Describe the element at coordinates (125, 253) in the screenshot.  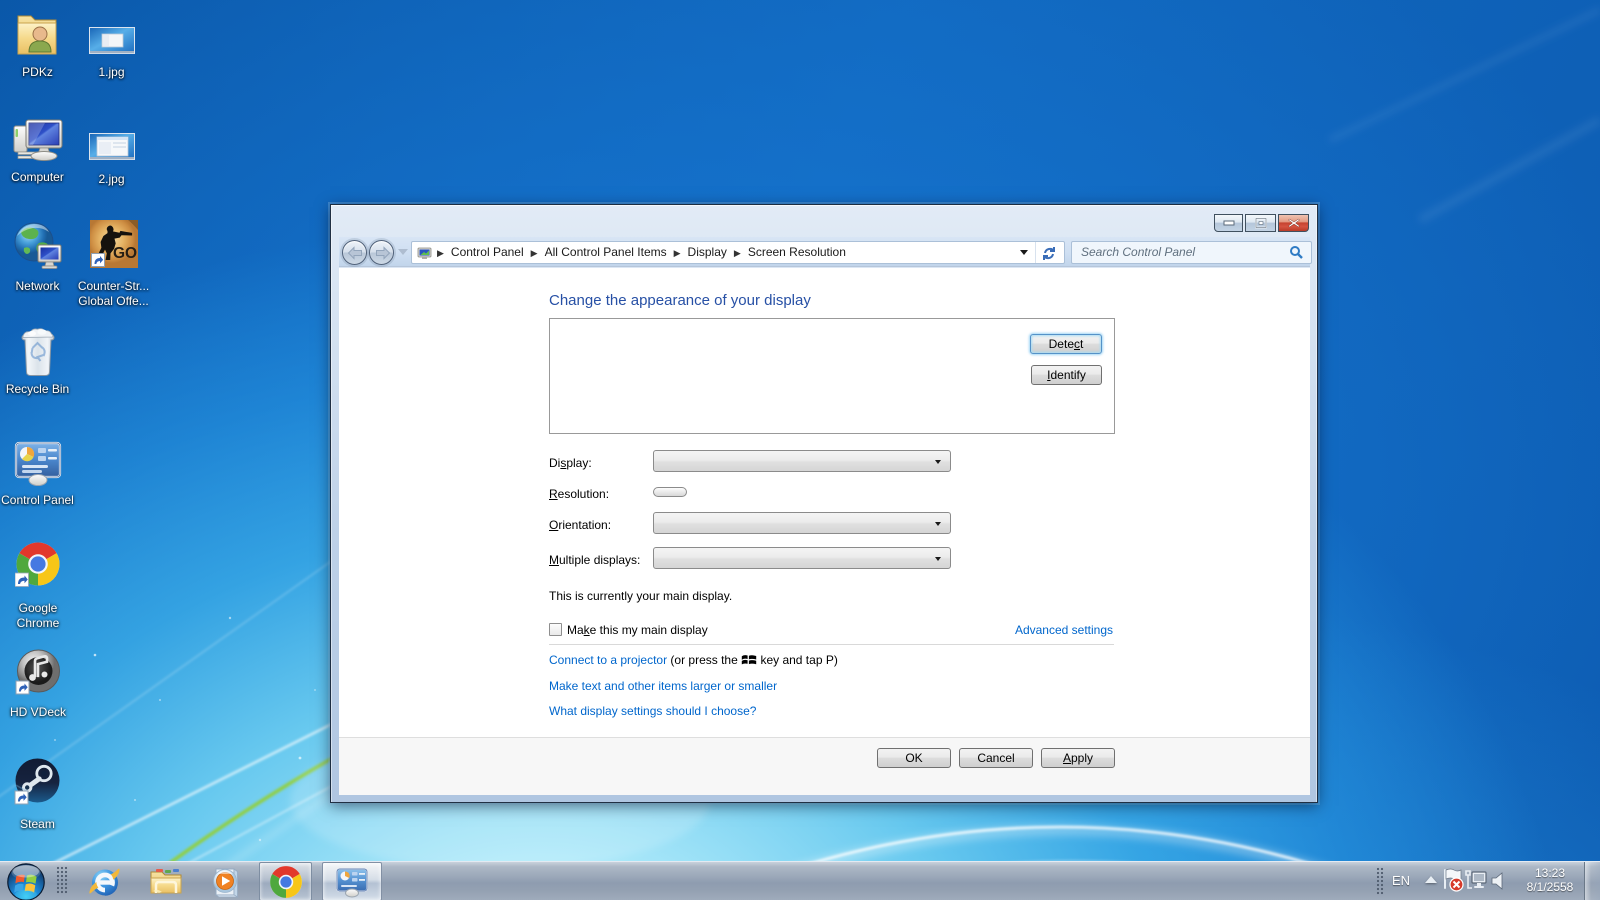
I see `svg-text: GO` at that location.